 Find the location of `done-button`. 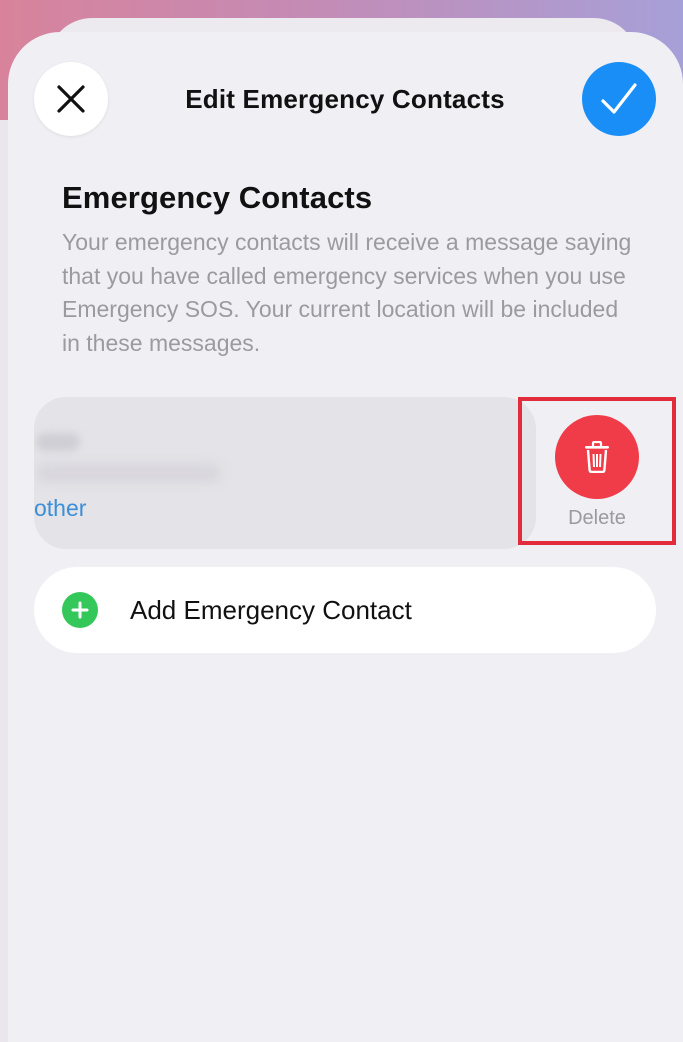

done-button is located at coordinates (619, 99).